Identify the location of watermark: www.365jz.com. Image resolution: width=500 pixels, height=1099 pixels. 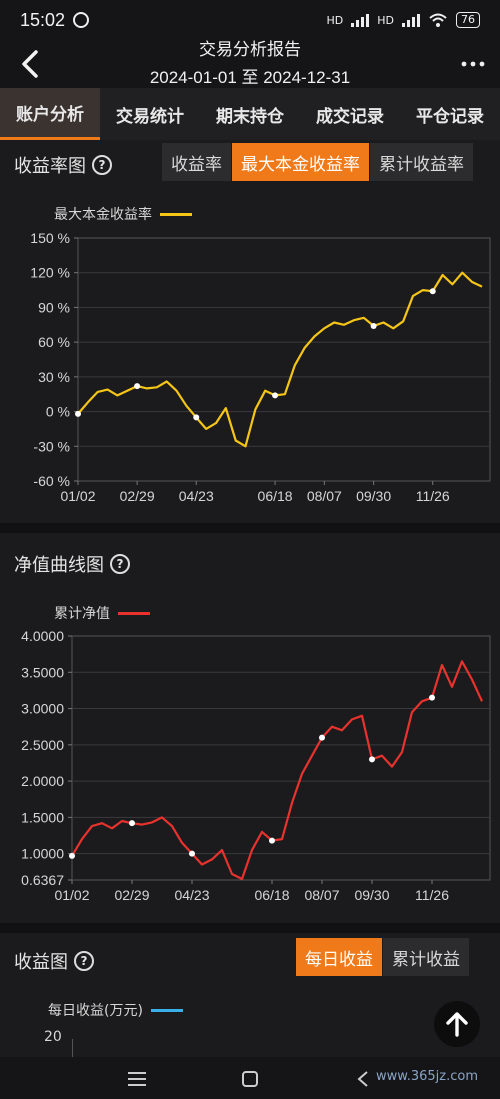
(427, 1076).